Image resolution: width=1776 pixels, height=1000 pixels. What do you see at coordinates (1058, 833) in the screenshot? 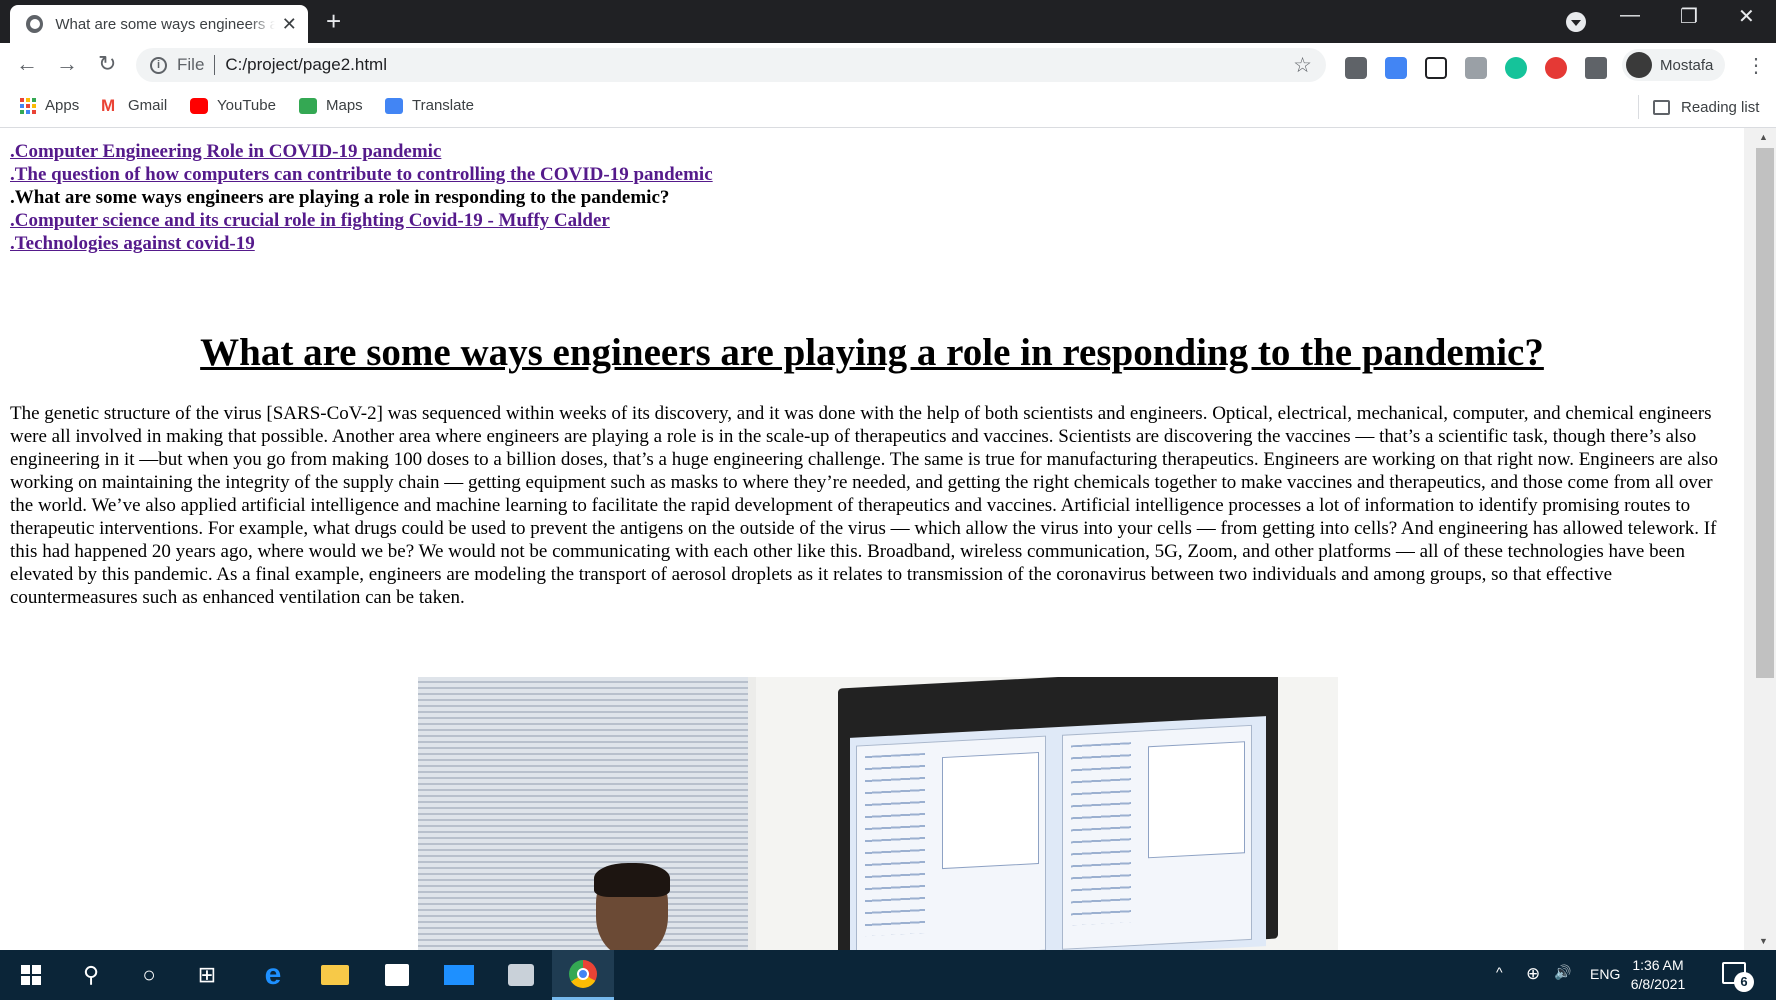
I see `monitor-screen` at bounding box center [1058, 833].